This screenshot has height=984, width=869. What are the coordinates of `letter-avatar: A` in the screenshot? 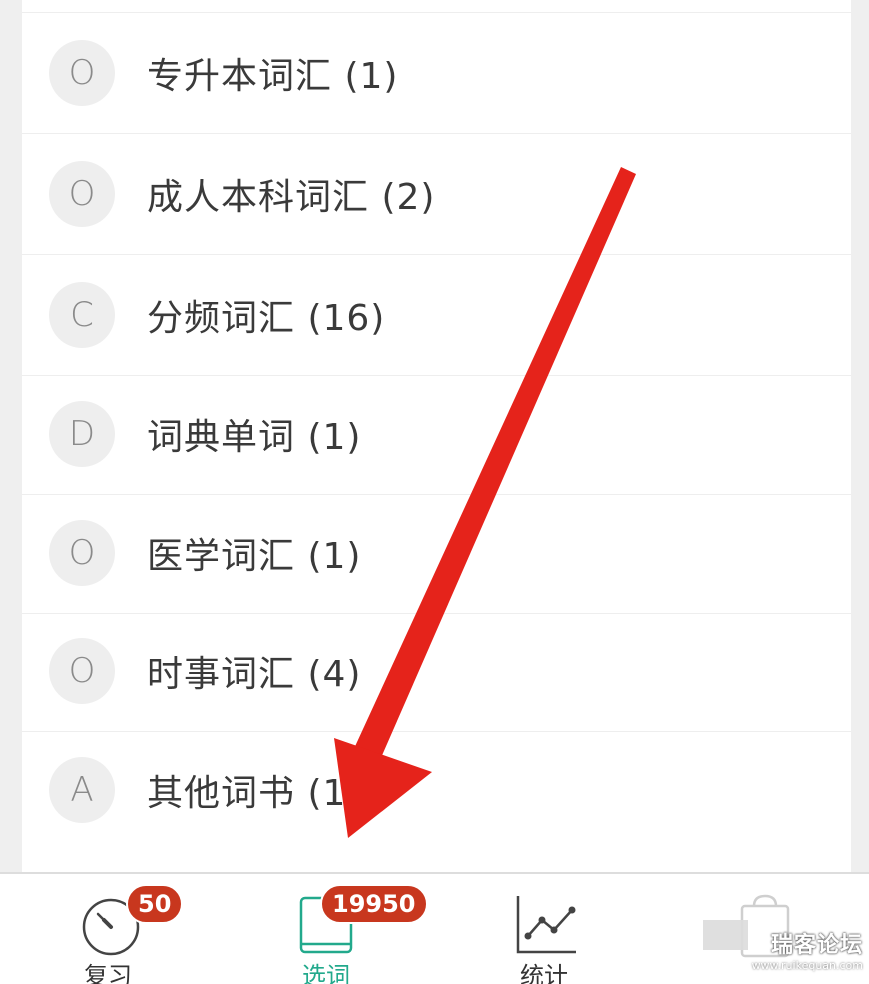 It's located at (82, 790).